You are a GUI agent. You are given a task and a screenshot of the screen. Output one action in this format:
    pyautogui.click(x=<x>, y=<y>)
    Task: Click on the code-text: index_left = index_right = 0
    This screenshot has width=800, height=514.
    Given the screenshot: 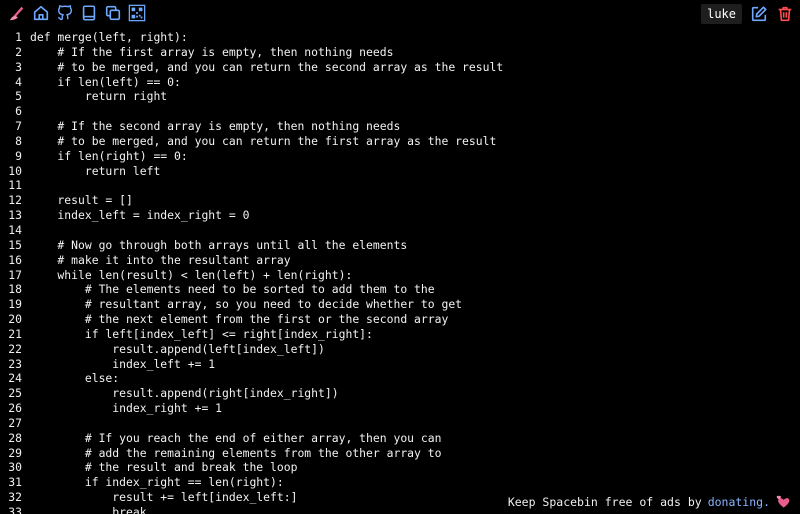 What is the action you would take?
    pyautogui.click(x=140, y=215)
    